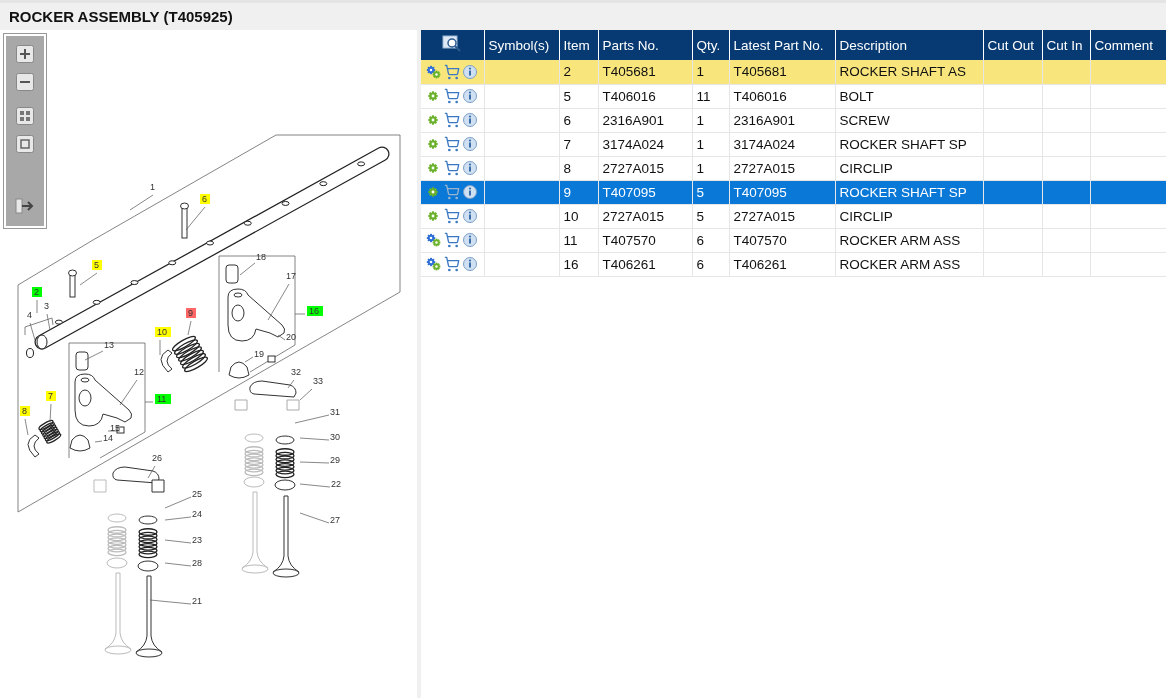 This screenshot has width=1166, height=698. What do you see at coordinates (37, 292) in the screenshot?
I see `callout-number: 2` at bounding box center [37, 292].